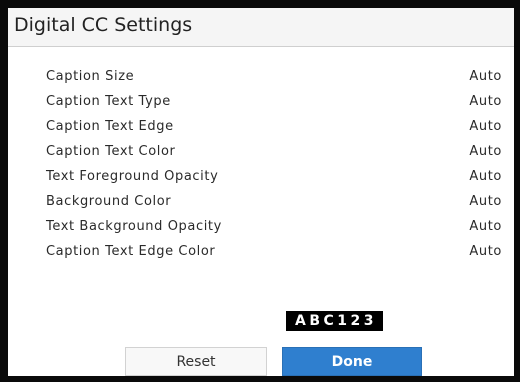  Describe the element at coordinates (103, 25) in the screenshot. I see `page-title: Digital CC Settings` at that location.